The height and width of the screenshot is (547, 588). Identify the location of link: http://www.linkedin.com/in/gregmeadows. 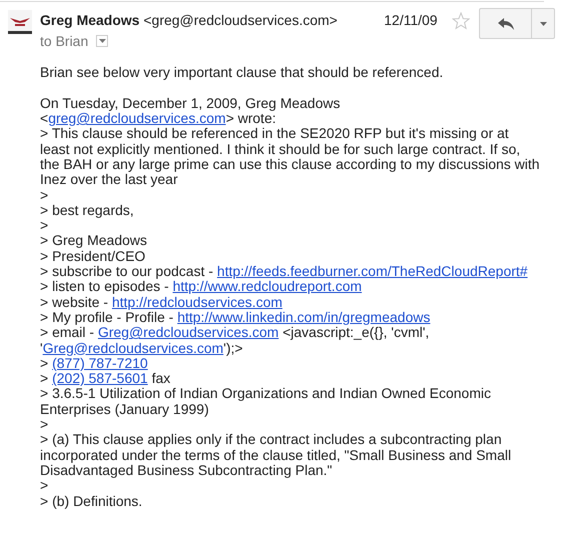
(303, 316).